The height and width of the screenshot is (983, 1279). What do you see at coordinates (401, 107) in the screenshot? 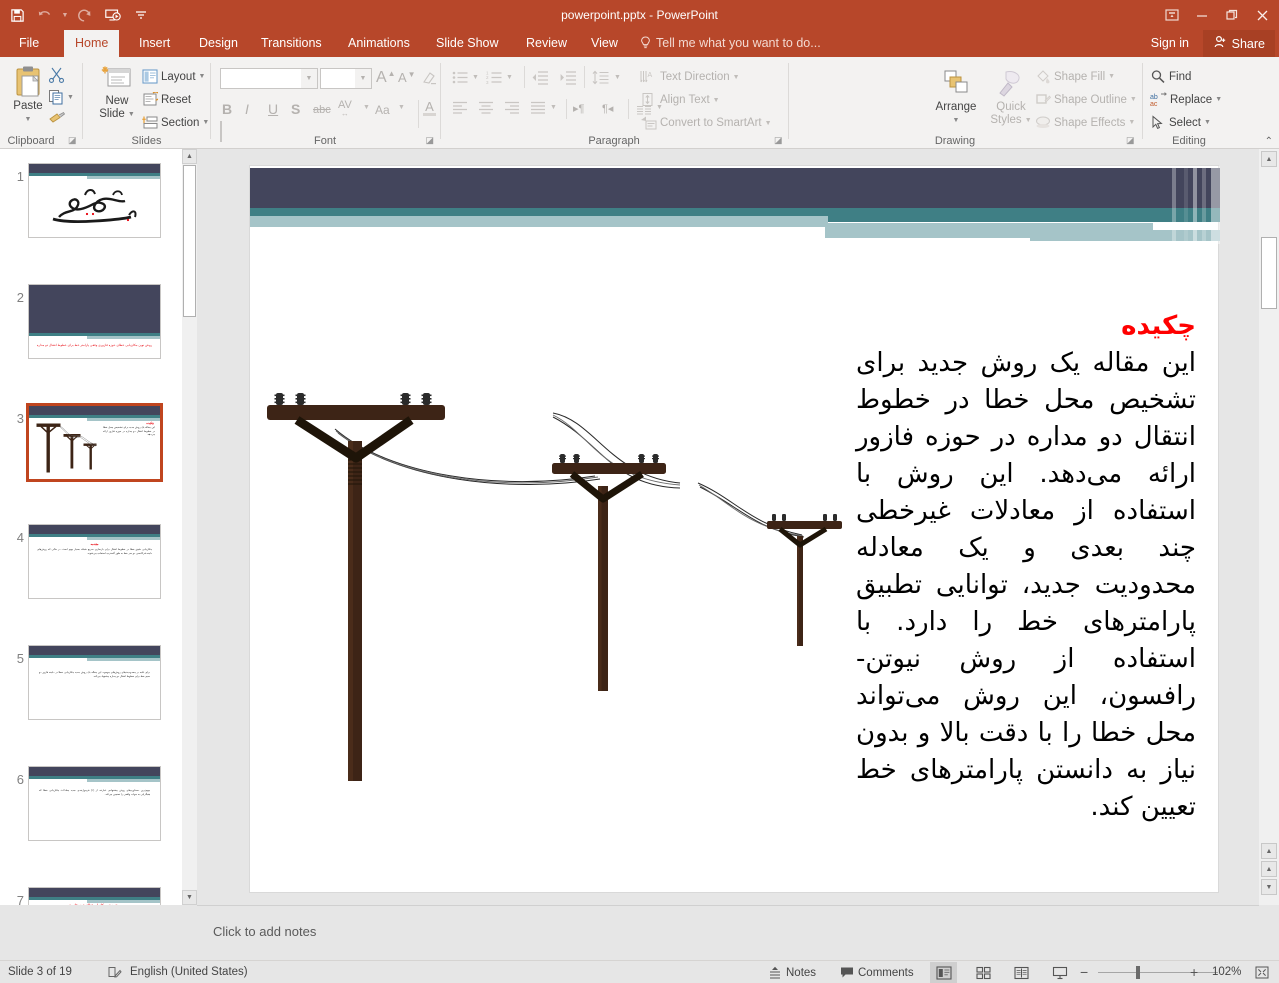
I see `change-case-caret-icon: ▼` at bounding box center [401, 107].